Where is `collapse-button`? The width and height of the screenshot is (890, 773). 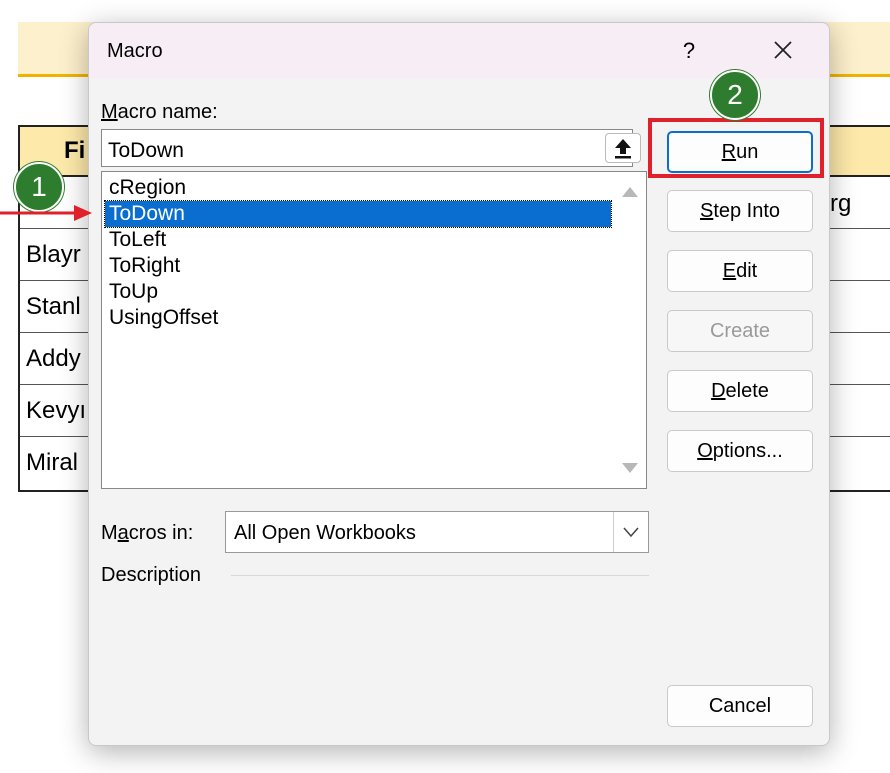
collapse-button is located at coordinates (623, 148).